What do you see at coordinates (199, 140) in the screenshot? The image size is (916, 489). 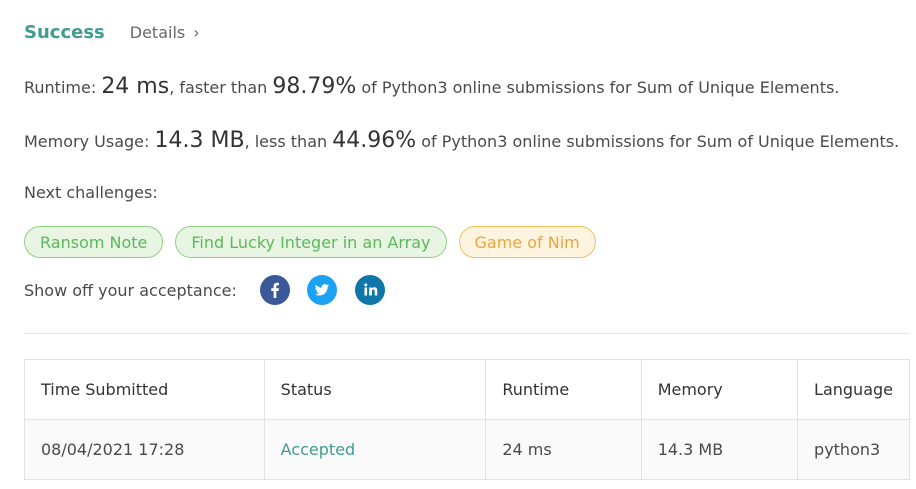 I see `memory-value: 14.3 MB` at bounding box center [199, 140].